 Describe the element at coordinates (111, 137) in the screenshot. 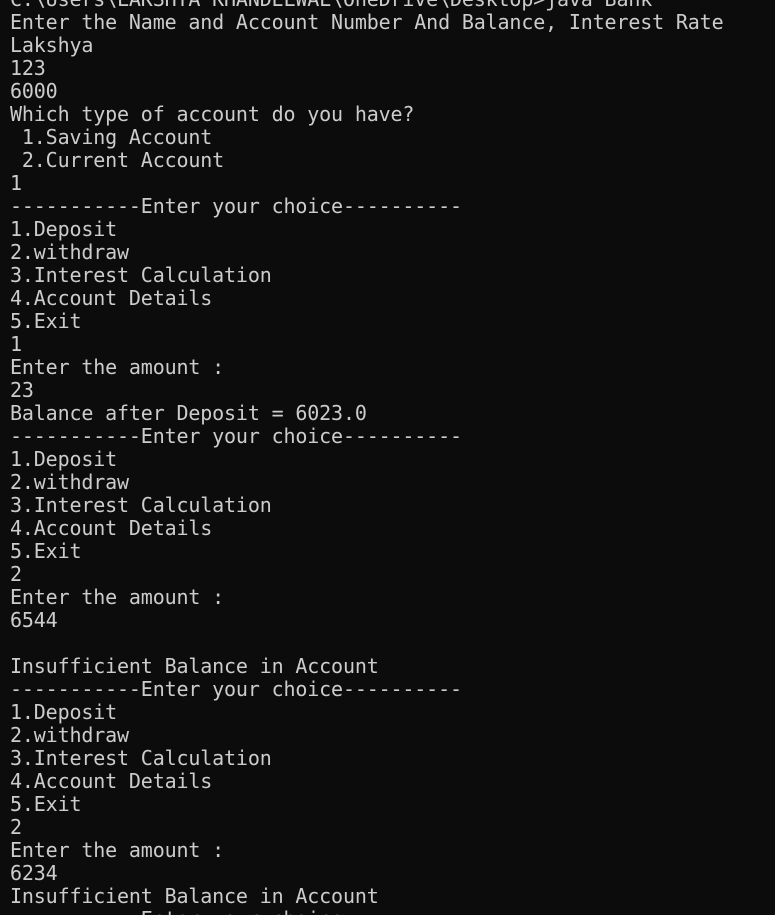

I see `console-line: 1.Saving Account` at that location.